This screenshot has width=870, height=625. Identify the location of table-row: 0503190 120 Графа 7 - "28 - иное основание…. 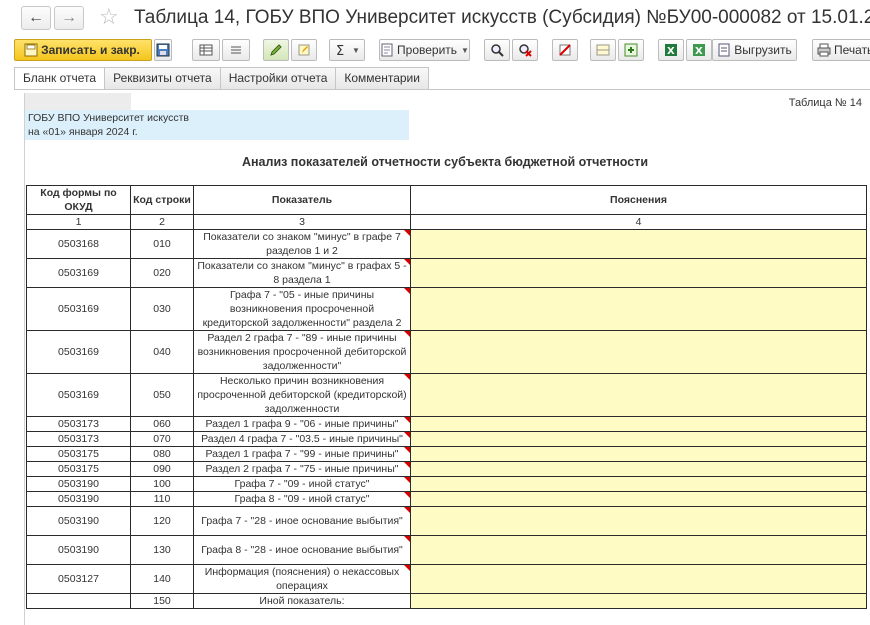
(446, 521).